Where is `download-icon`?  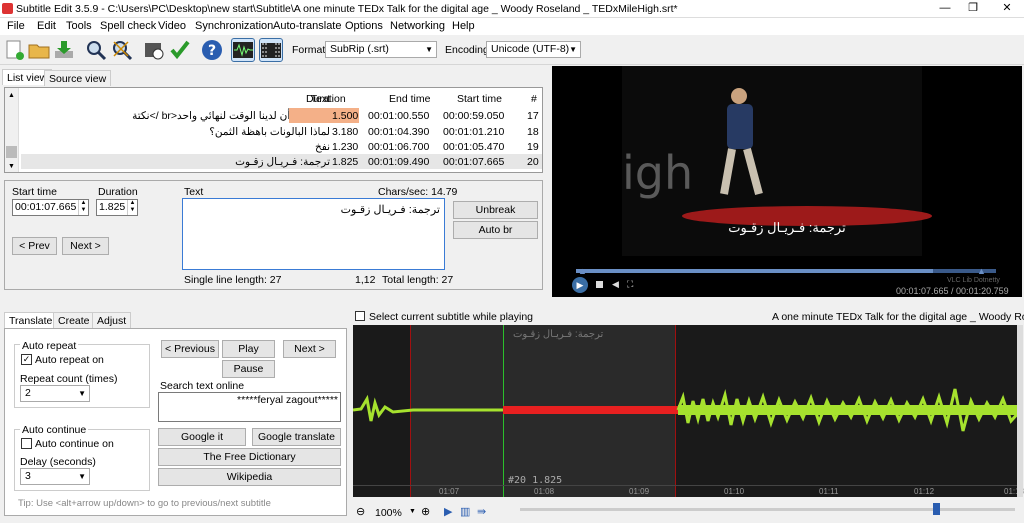 download-icon is located at coordinates (64, 50).